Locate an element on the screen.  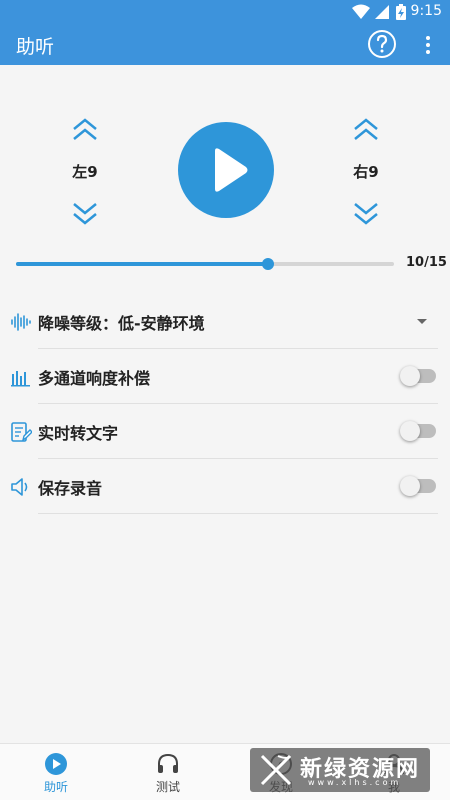
battery-icon is located at coordinates (401, 12).